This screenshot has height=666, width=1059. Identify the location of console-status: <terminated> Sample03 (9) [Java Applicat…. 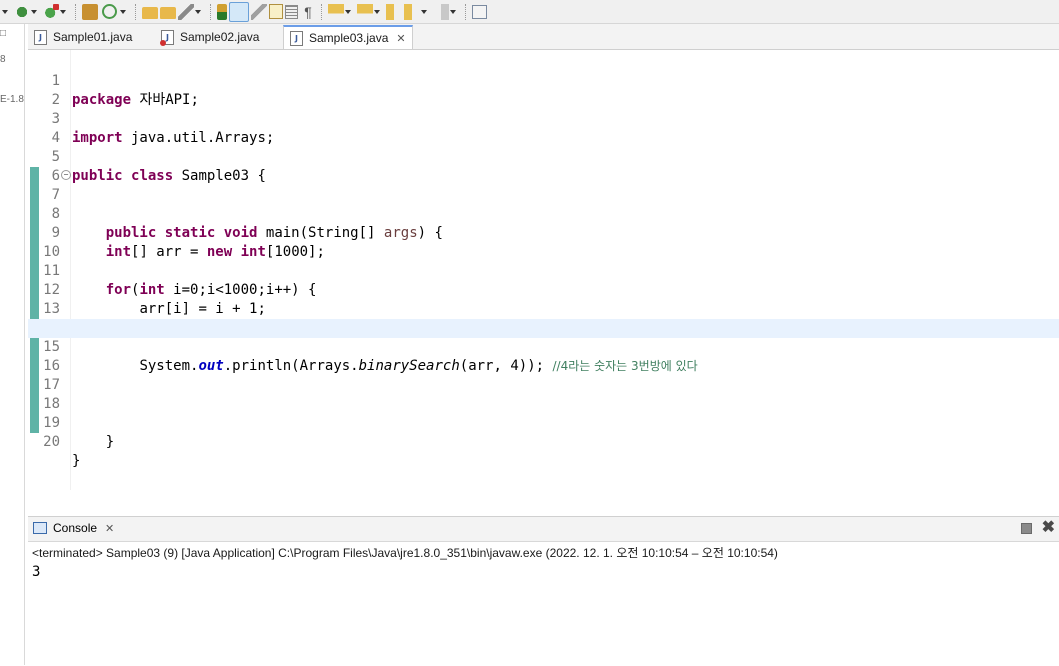
(405, 553).